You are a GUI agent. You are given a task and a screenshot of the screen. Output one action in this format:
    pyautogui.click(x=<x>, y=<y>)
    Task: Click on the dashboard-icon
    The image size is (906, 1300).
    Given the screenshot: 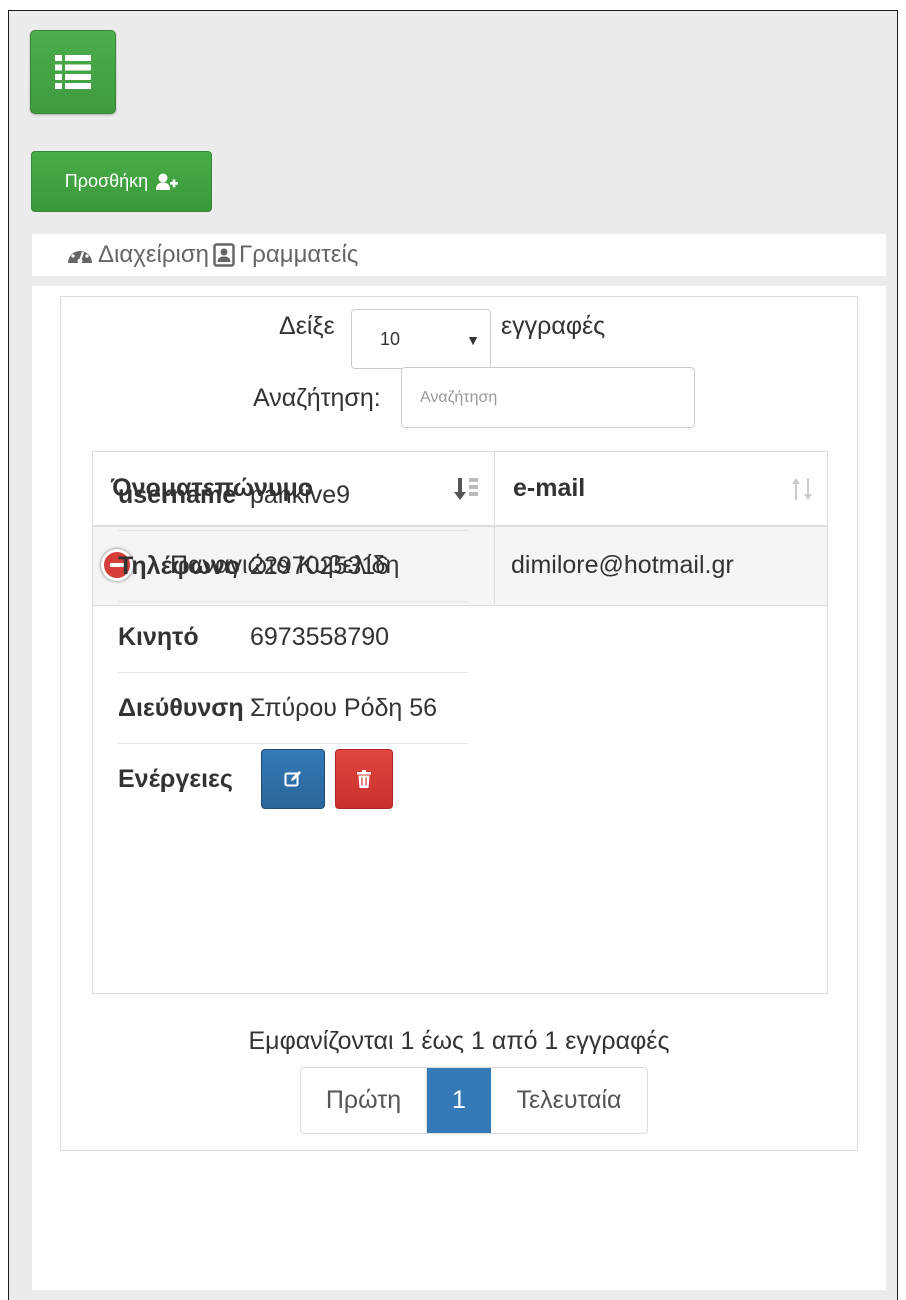 What is the action you would take?
    pyautogui.click(x=80, y=256)
    